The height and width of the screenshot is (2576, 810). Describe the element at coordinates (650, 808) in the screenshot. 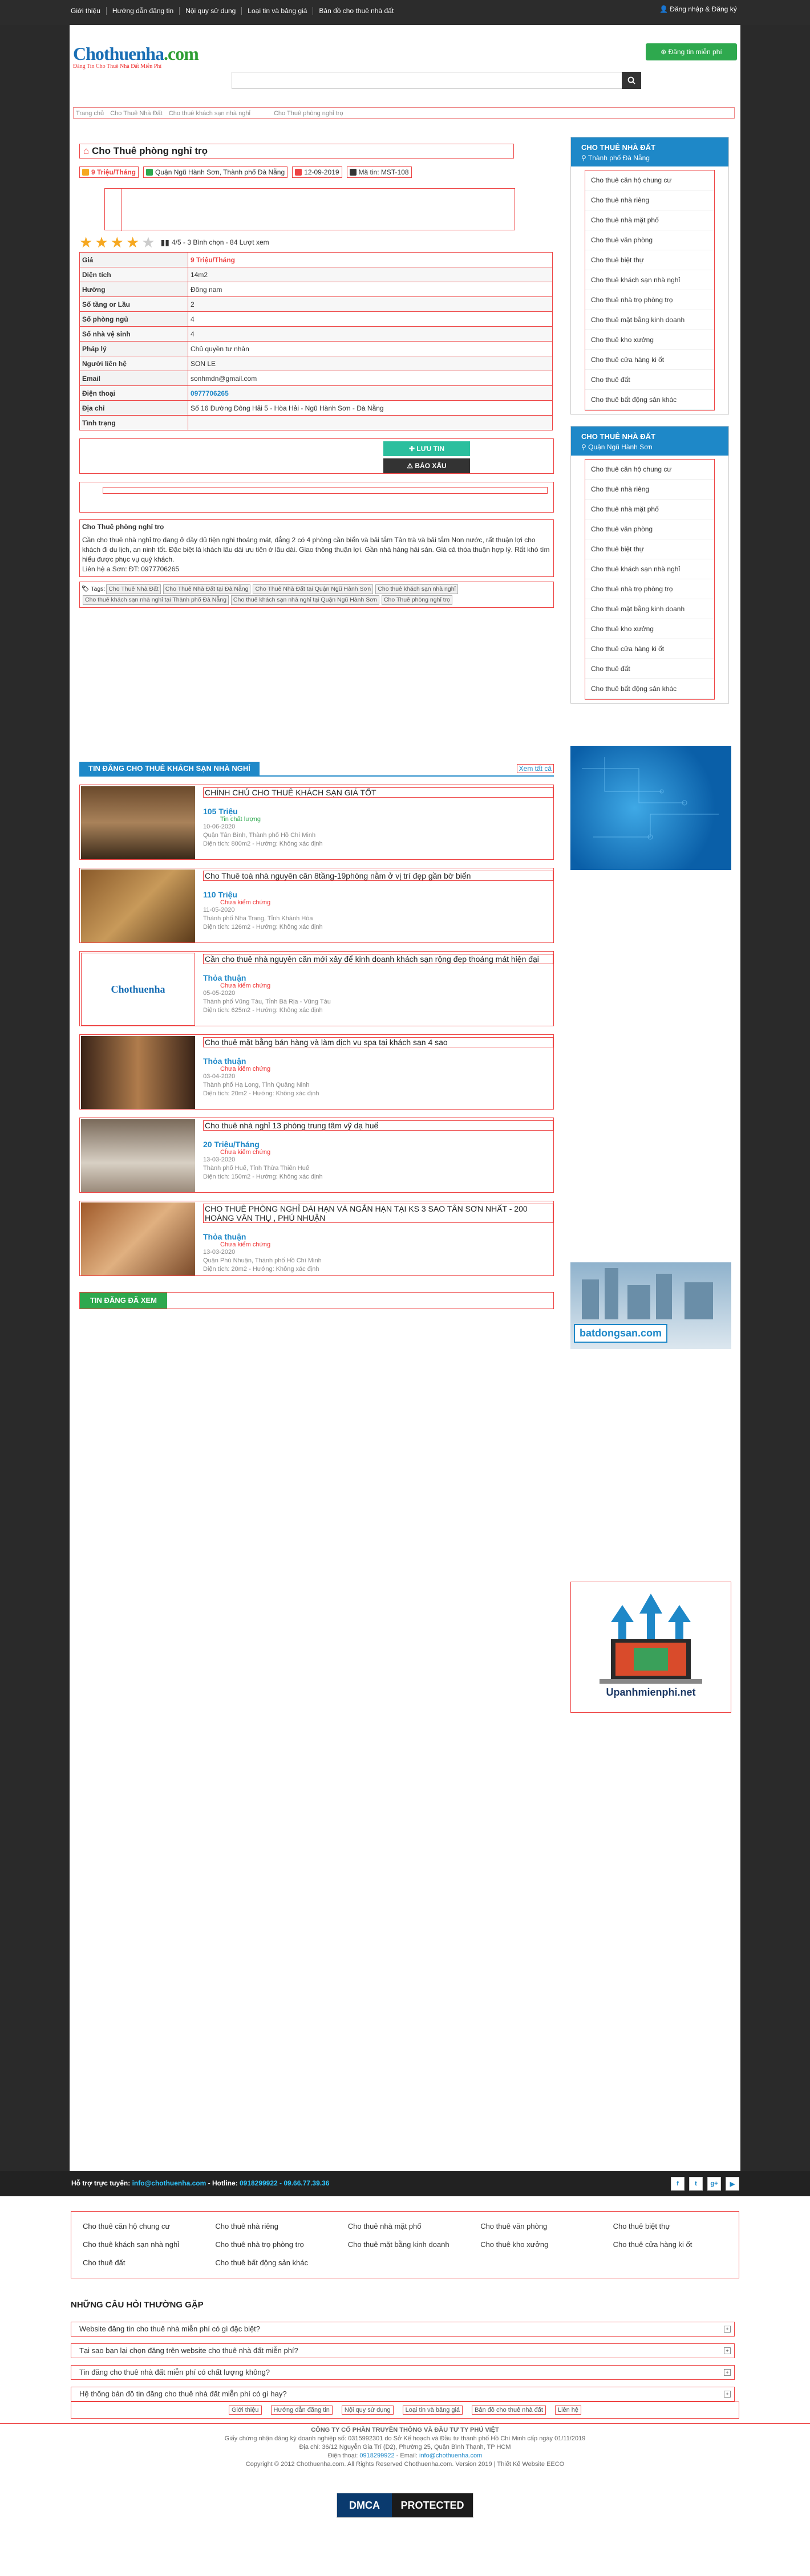

I see `ad-banner-blue` at that location.